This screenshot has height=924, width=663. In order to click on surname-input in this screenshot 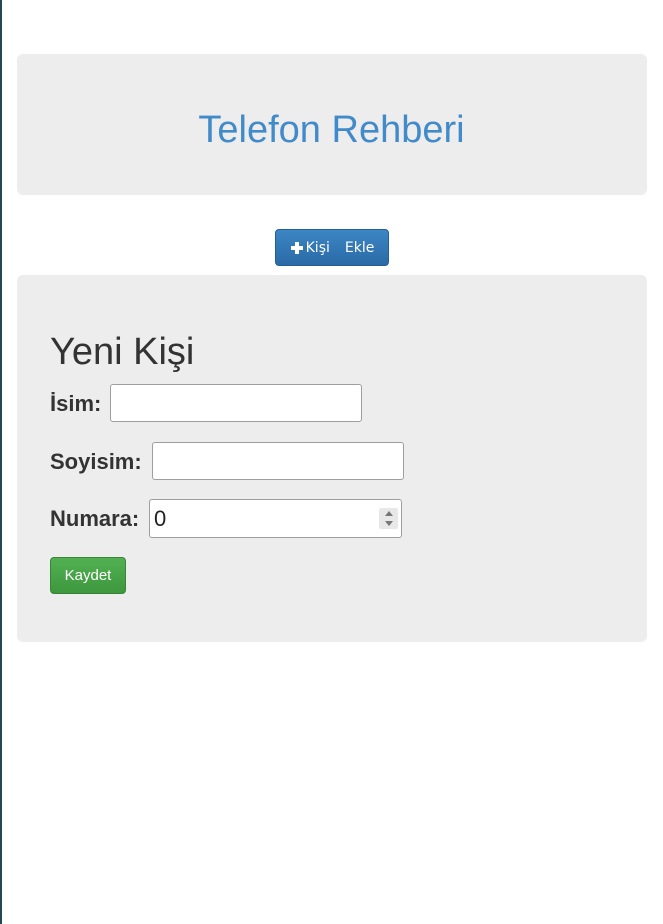, I will do `click(278, 461)`.